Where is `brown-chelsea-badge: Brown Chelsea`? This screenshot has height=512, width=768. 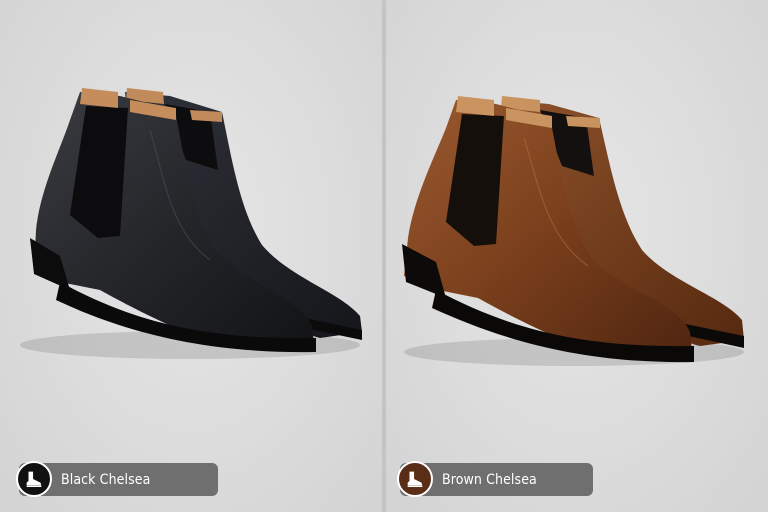
brown-chelsea-badge: Brown Chelsea is located at coordinates (495, 479).